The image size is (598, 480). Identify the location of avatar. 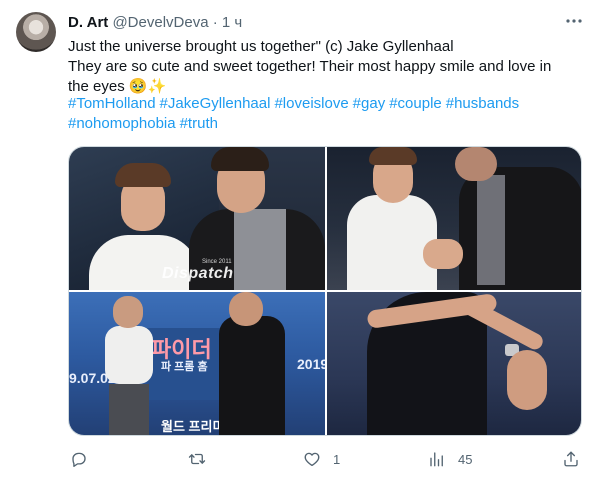
(36, 32).